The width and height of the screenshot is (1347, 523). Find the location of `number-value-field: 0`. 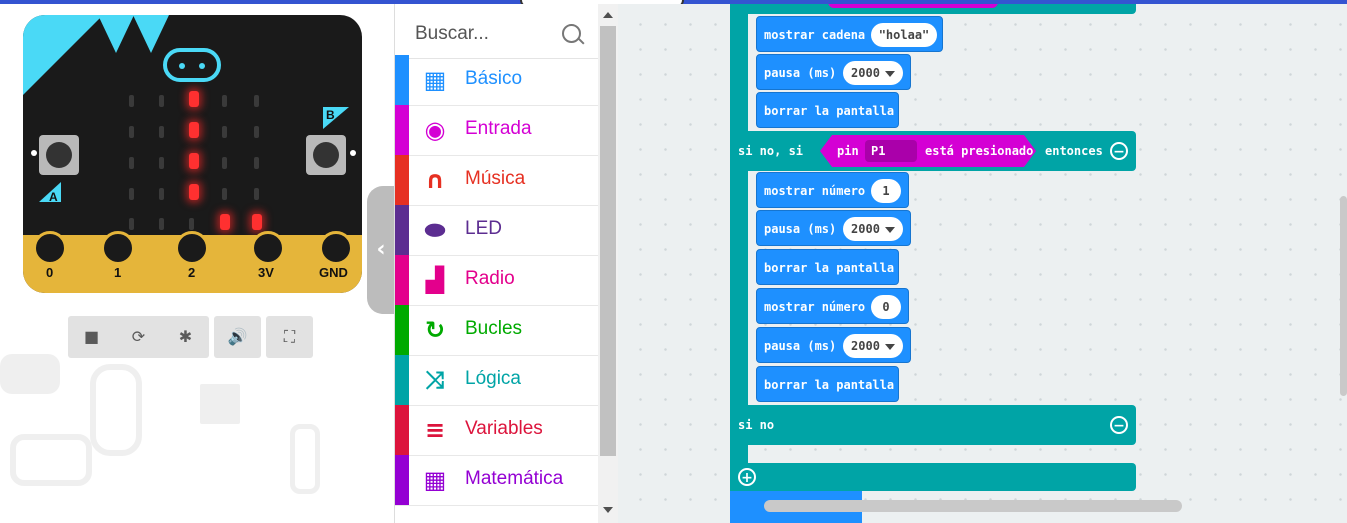

number-value-field: 0 is located at coordinates (886, 307).